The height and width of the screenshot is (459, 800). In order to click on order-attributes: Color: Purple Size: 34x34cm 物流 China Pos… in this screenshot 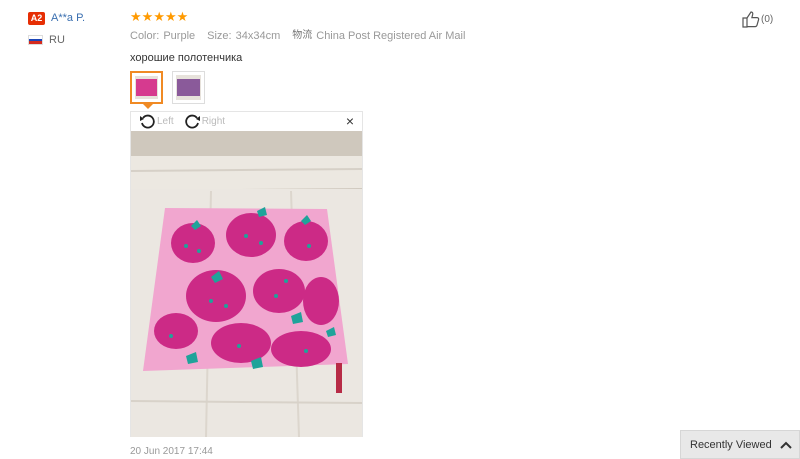, I will do `click(410, 36)`.